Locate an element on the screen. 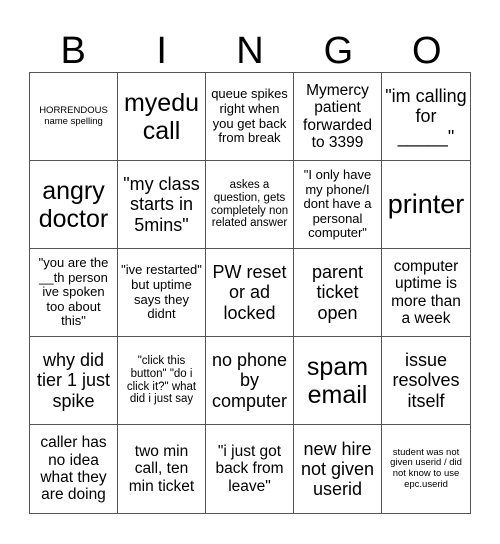 This screenshot has height=544, width=500. bingo-cell: printer is located at coordinates (426, 205).